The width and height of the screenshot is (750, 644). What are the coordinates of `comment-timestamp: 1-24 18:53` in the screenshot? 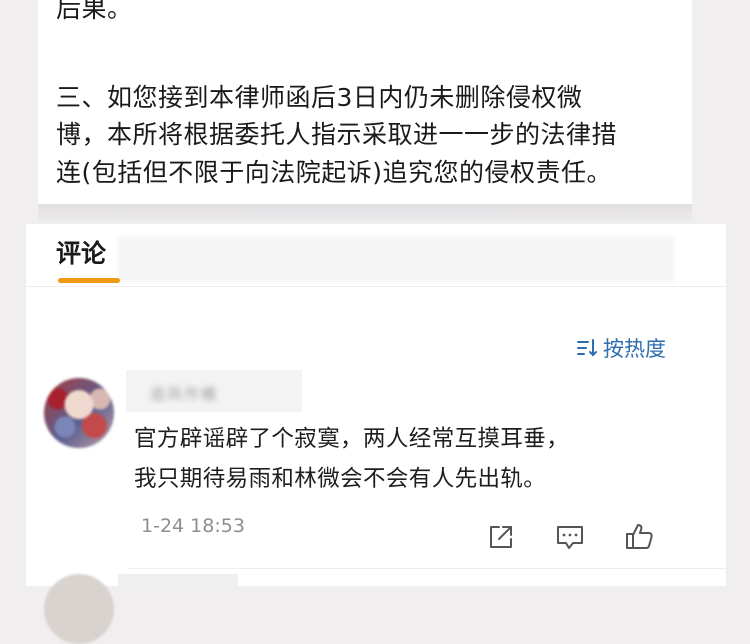 It's located at (193, 526).